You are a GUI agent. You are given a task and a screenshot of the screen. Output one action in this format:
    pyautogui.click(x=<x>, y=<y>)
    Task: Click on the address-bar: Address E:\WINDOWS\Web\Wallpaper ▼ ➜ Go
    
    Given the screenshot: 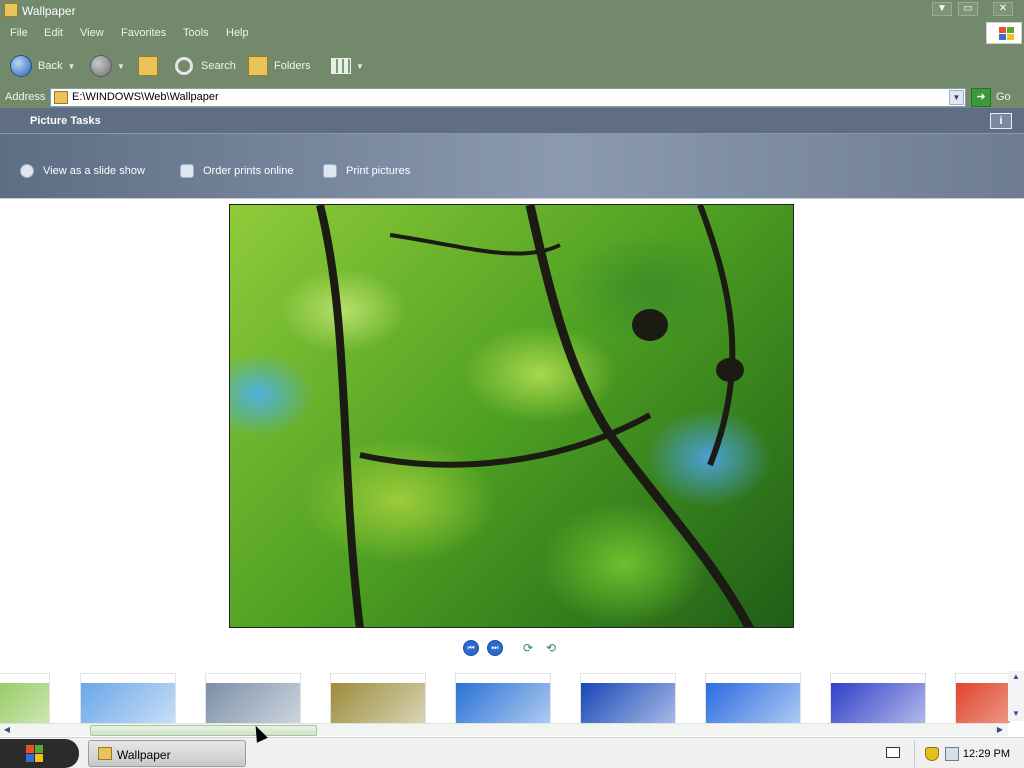 What is the action you would take?
    pyautogui.click(x=512, y=97)
    